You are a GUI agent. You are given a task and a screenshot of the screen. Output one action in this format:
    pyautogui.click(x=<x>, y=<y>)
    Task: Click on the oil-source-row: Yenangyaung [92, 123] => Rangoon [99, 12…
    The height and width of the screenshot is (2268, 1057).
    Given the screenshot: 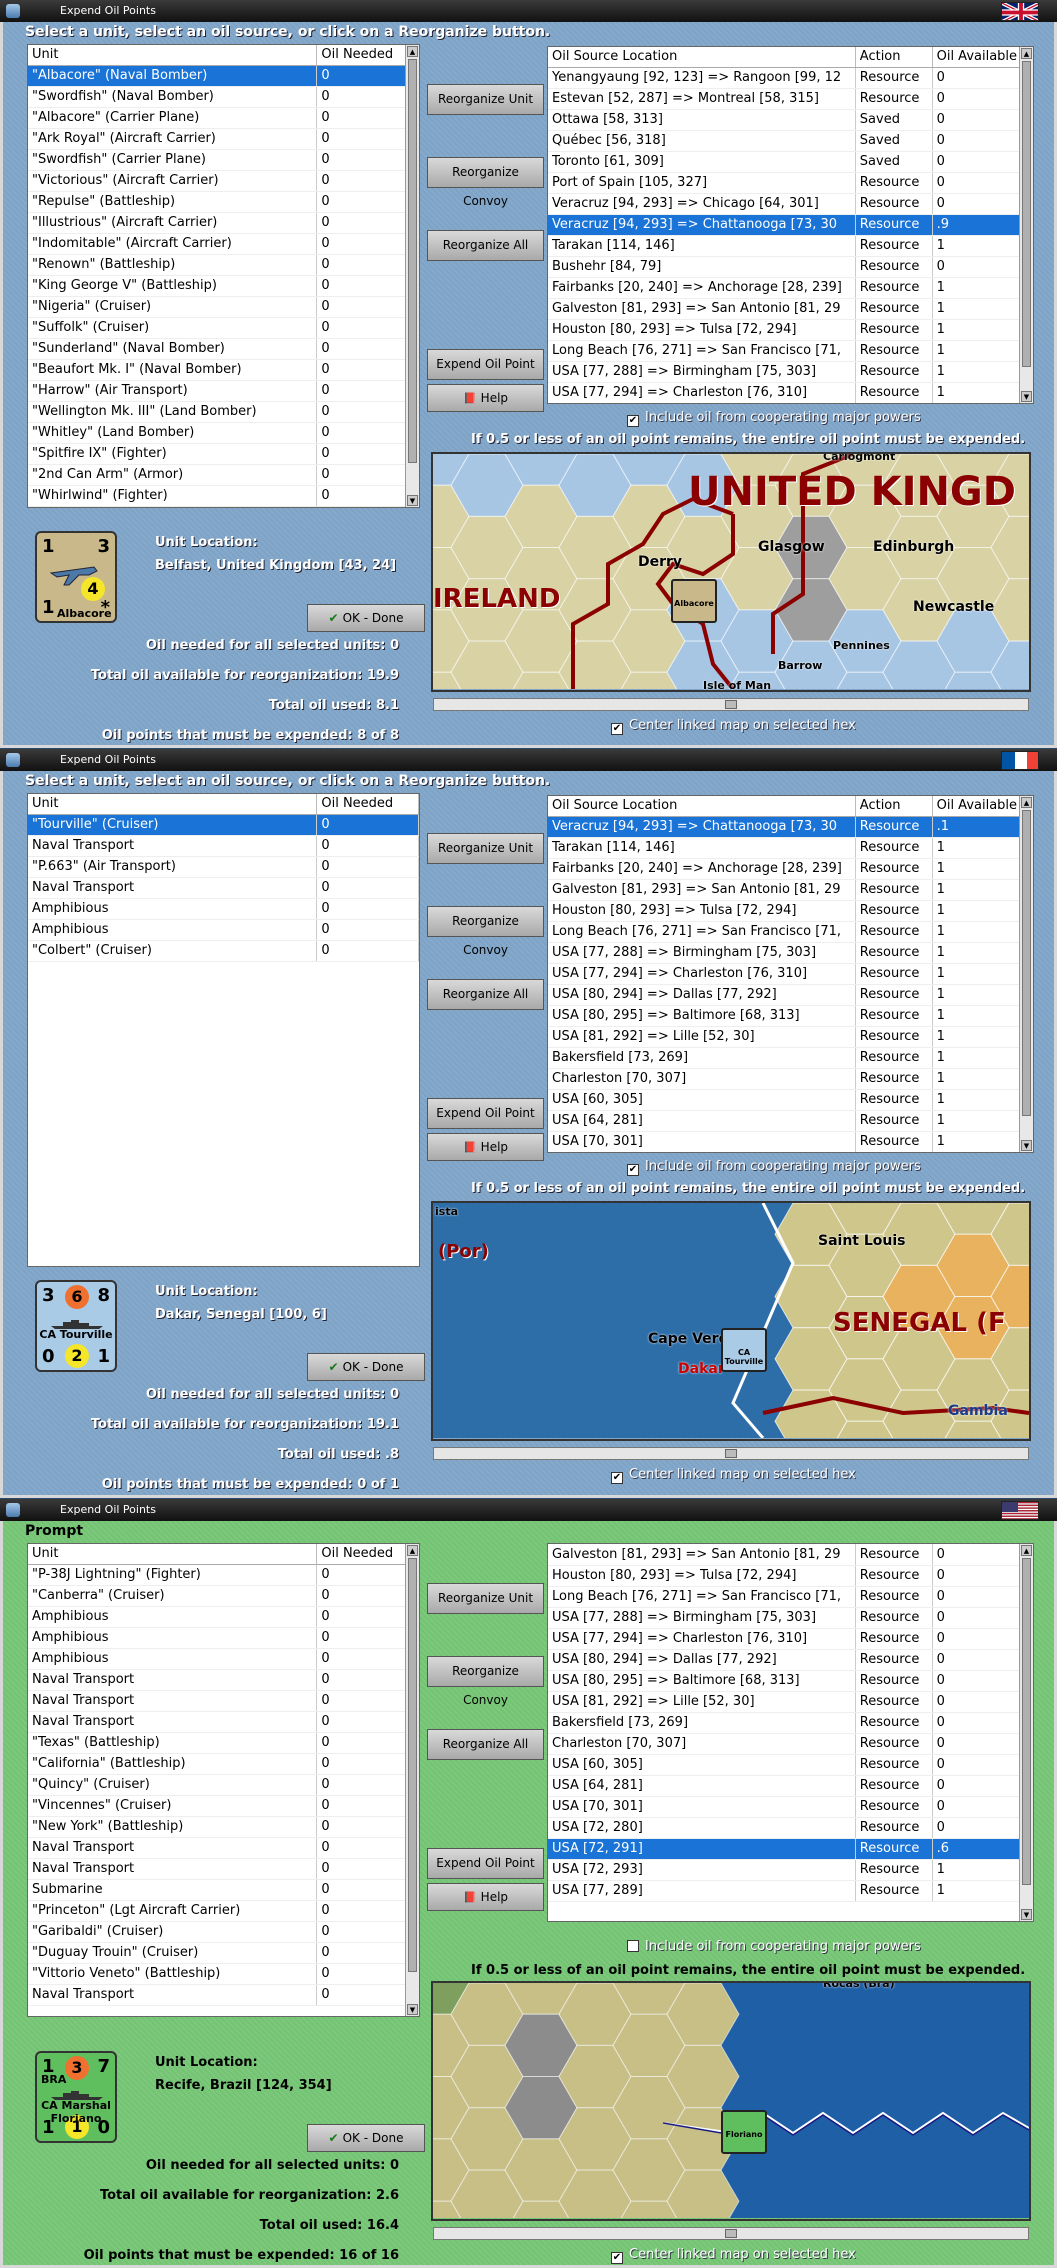 What is the action you would take?
    pyautogui.click(x=790, y=78)
    